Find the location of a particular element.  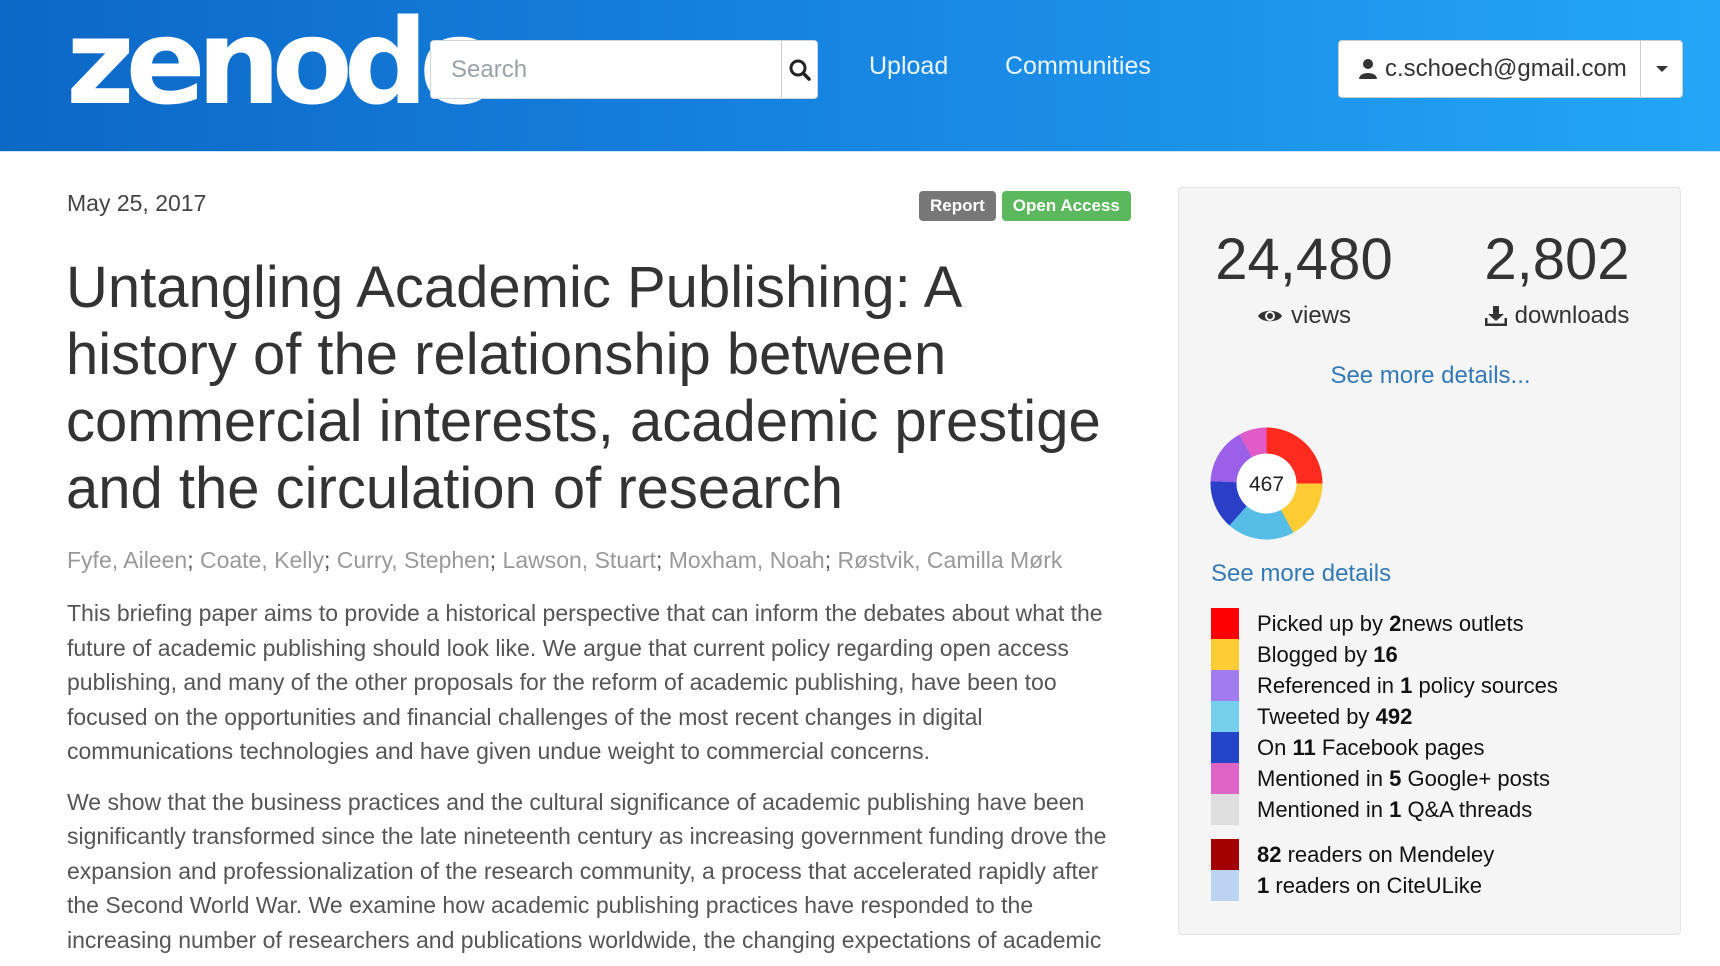

mention-row: Mentioned in 1 Q&A threads is located at coordinates (1384, 809).